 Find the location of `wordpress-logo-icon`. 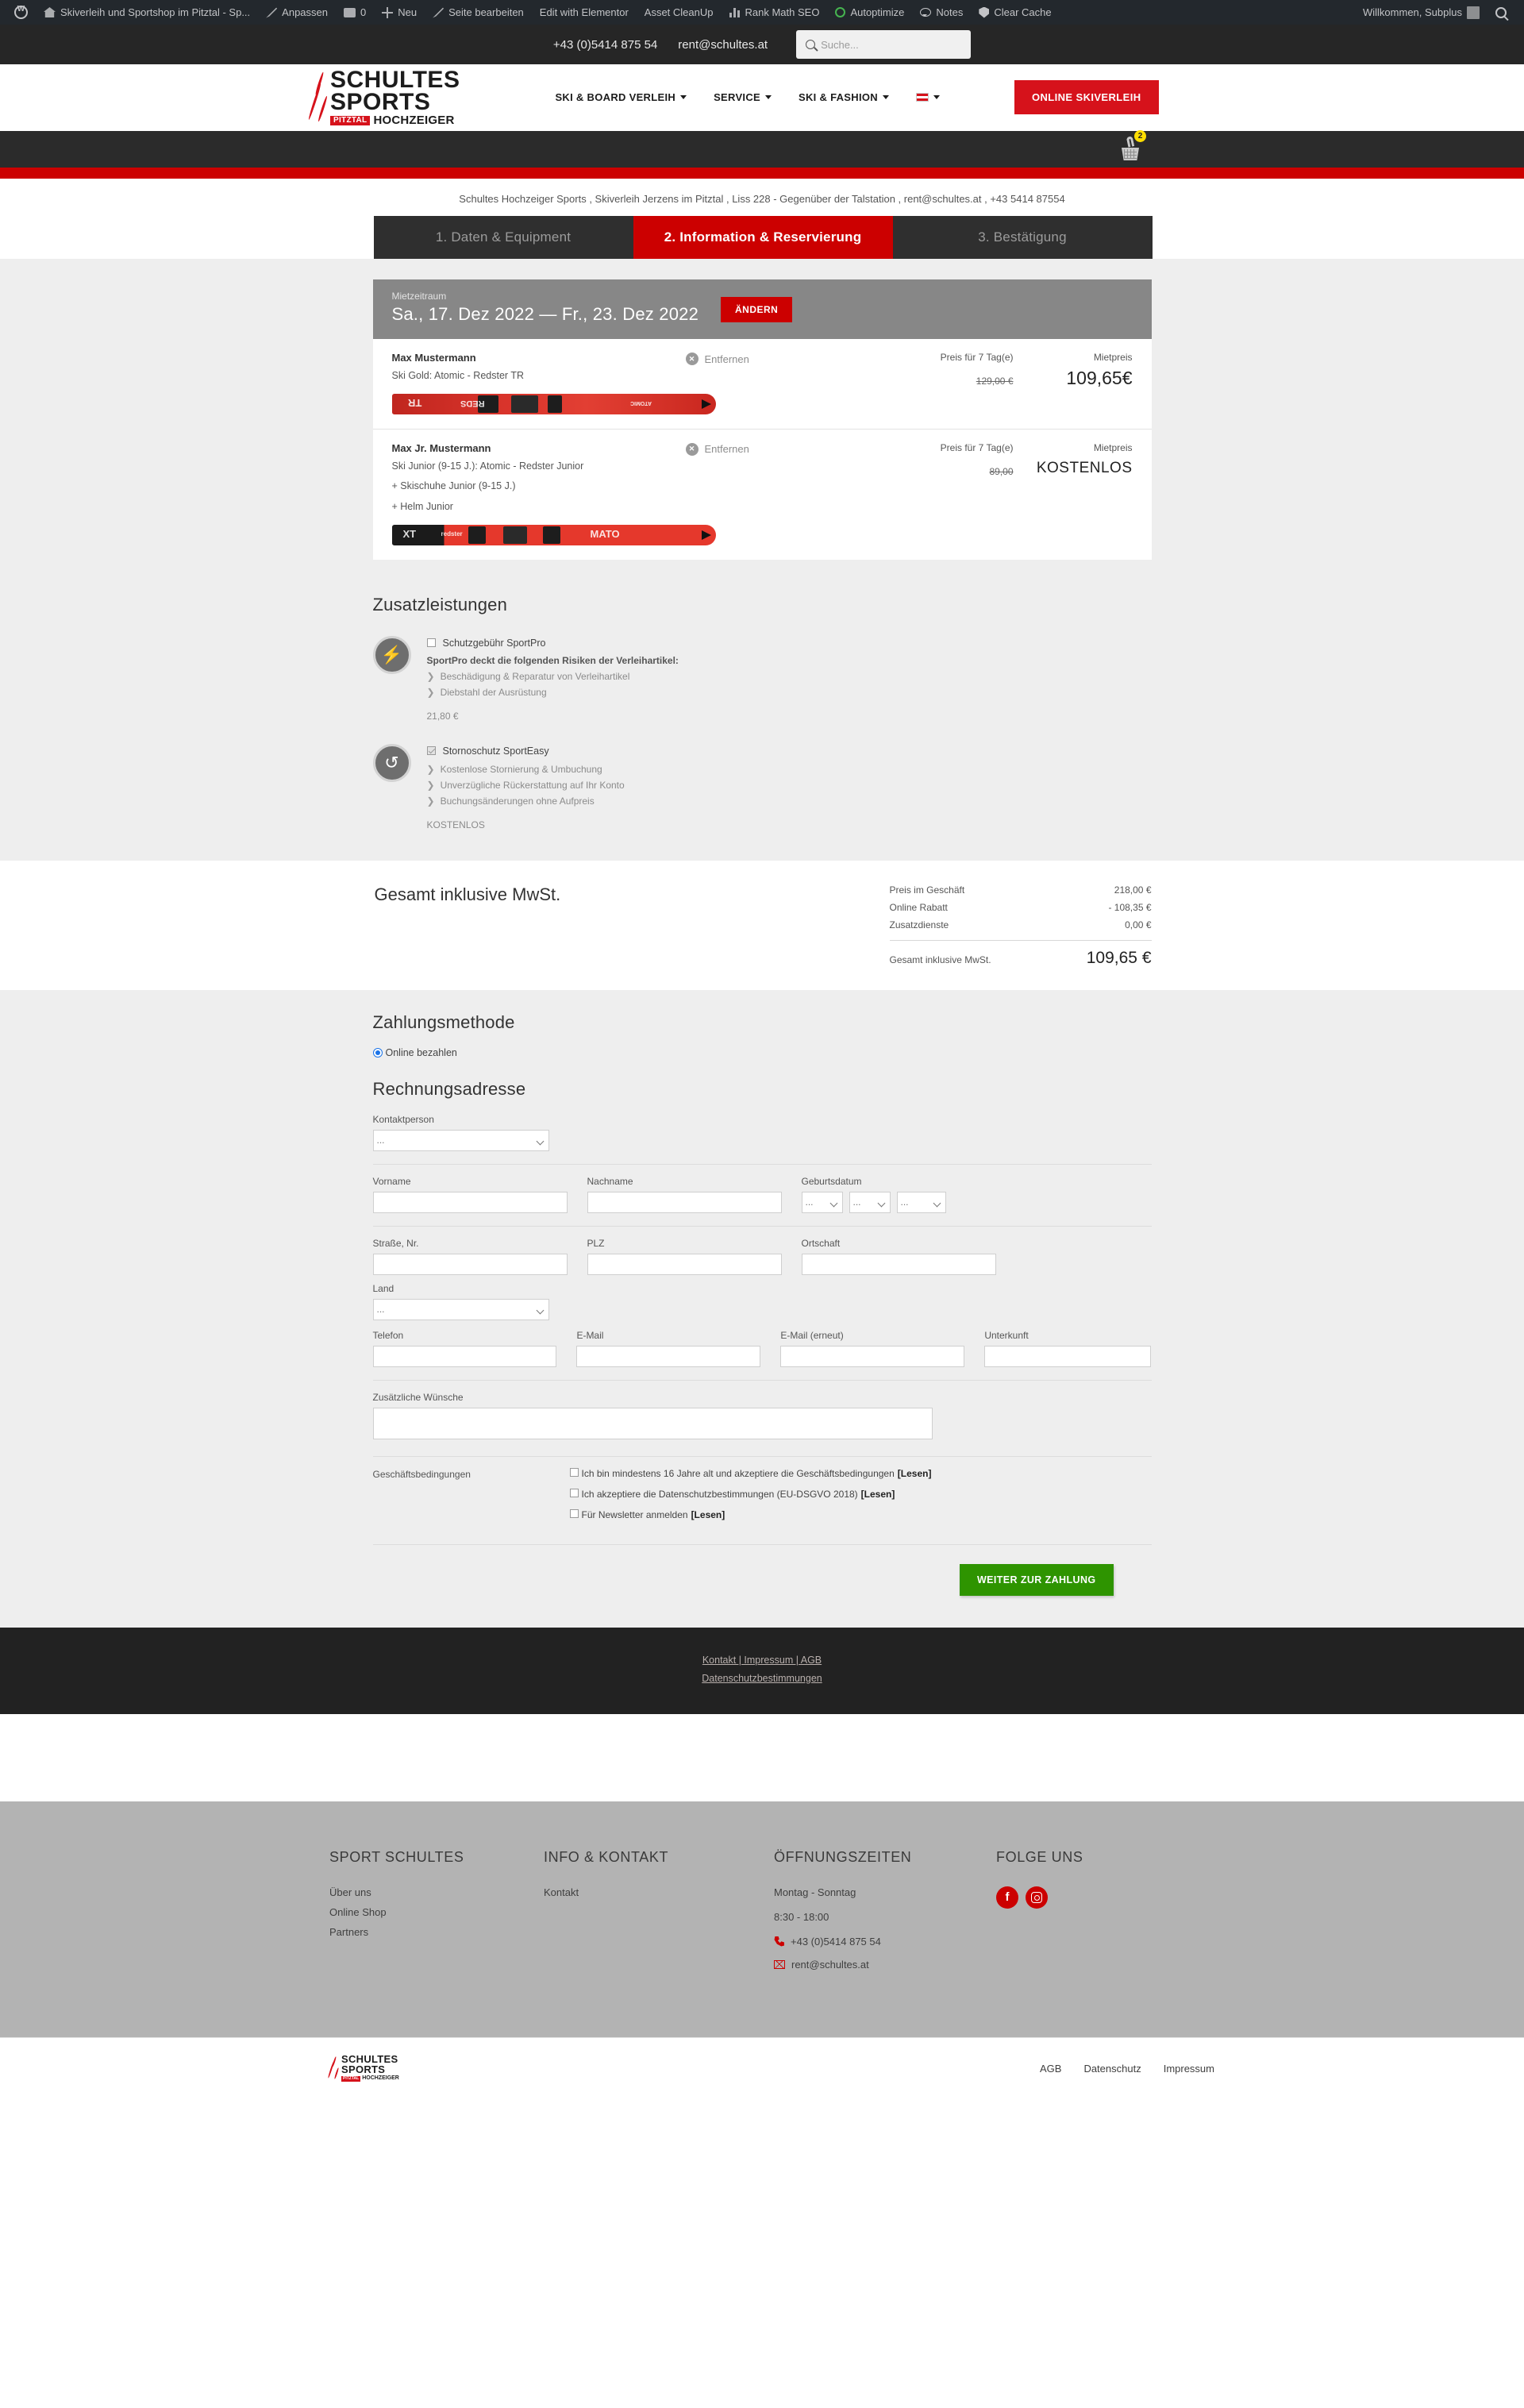

wordpress-logo-icon is located at coordinates (21, 12).